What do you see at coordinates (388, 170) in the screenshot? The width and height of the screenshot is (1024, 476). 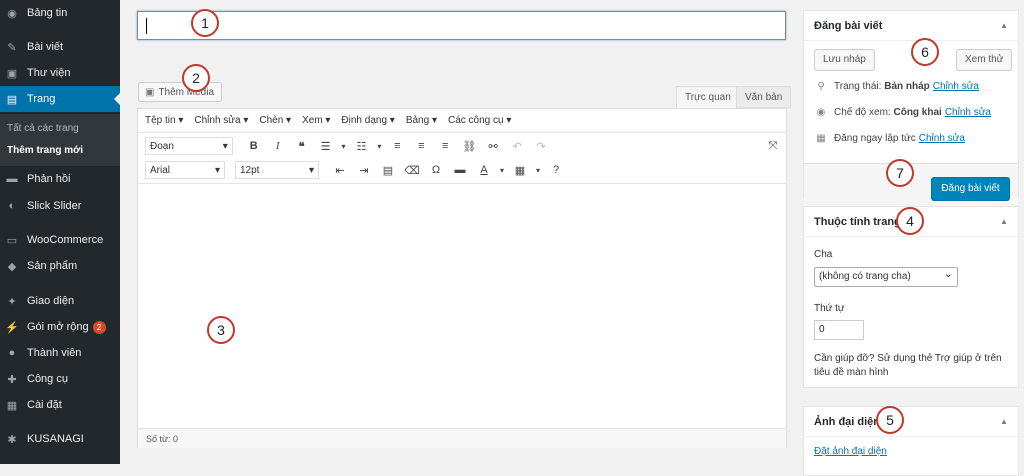 I see `paste-text-icon: ▤` at bounding box center [388, 170].